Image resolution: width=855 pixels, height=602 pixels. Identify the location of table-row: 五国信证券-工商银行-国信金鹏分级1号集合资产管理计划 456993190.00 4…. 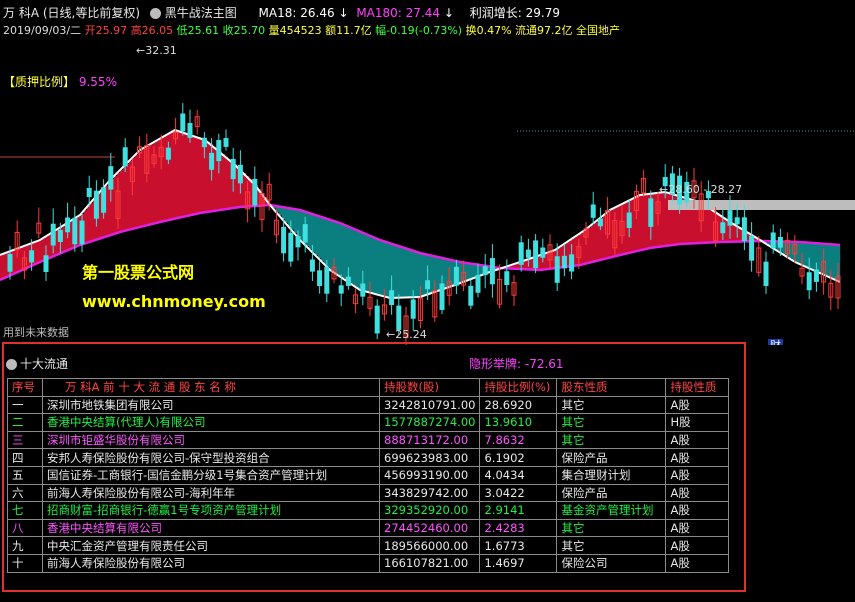
(368, 475).